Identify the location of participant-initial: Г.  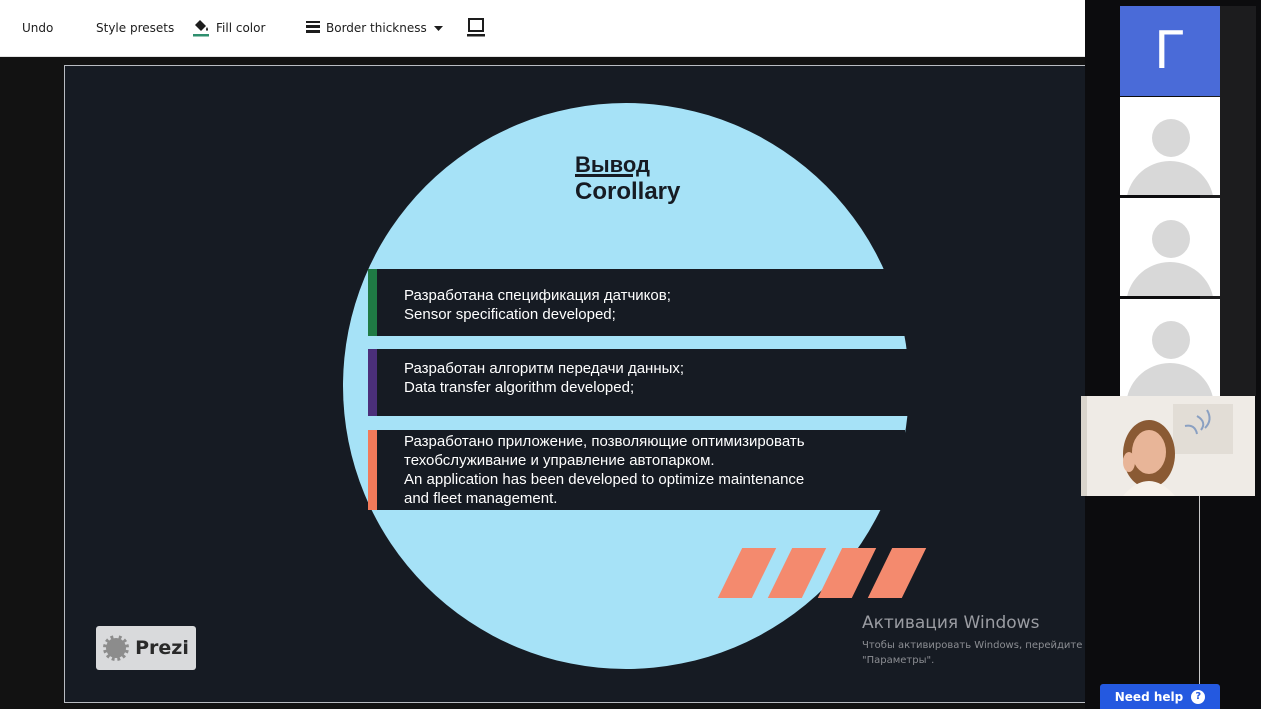
(1170, 51).